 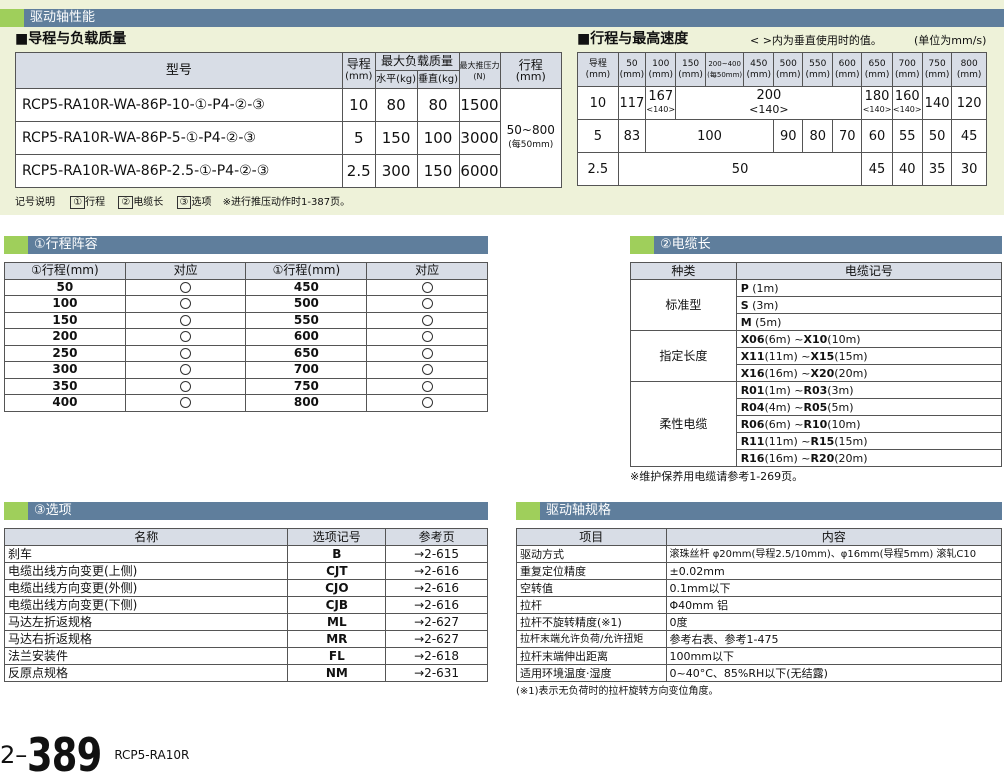 I want to click on col-model: 型号, so click(x=179, y=70).